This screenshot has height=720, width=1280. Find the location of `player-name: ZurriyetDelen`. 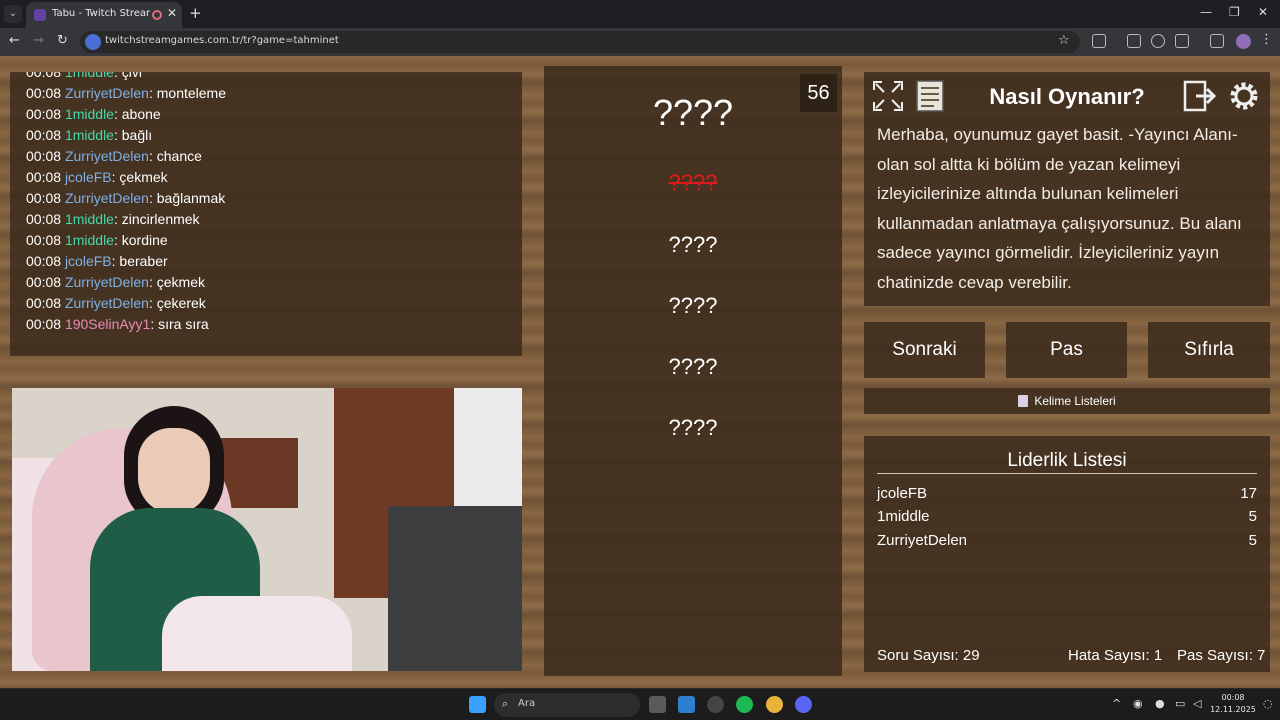

player-name: ZurriyetDelen is located at coordinates (922, 540).